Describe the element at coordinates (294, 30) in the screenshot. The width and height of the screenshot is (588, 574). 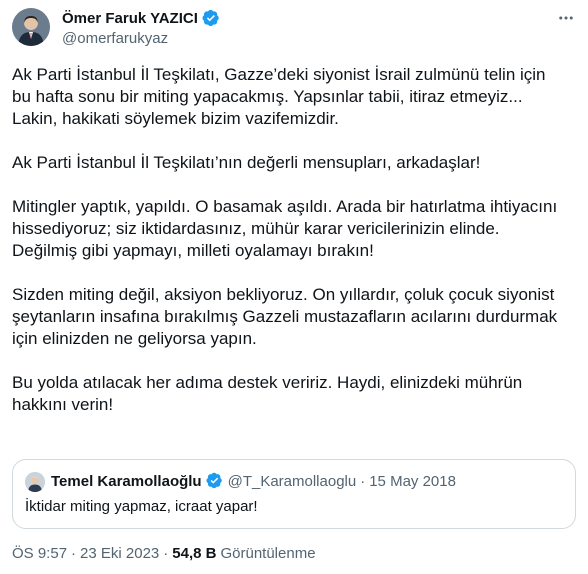
I see `tweet-header: Ömer Faruk YAZICI @omerfarukyaz` at that location.